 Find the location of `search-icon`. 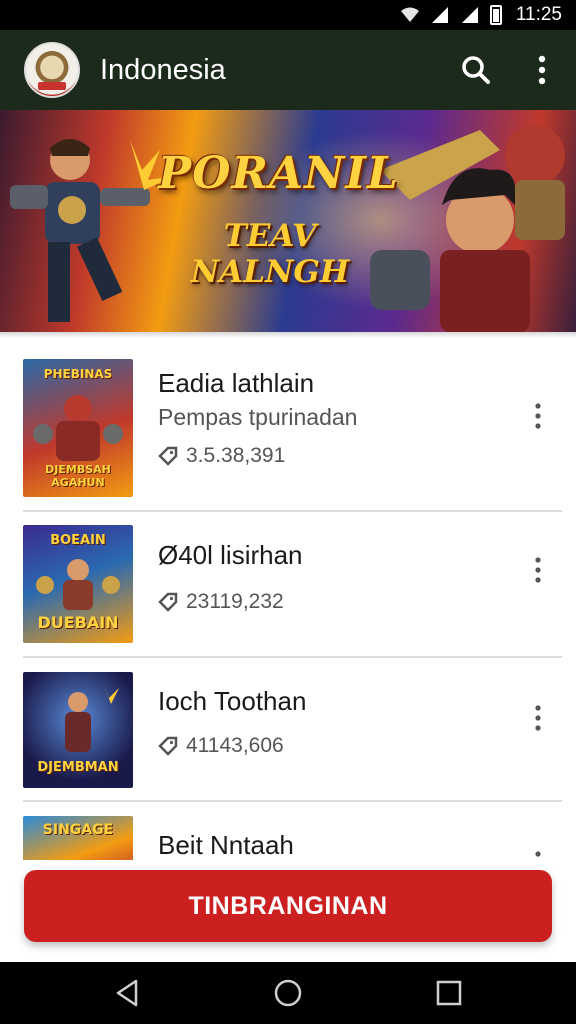

search-icon is located at coordinates (476, 70).